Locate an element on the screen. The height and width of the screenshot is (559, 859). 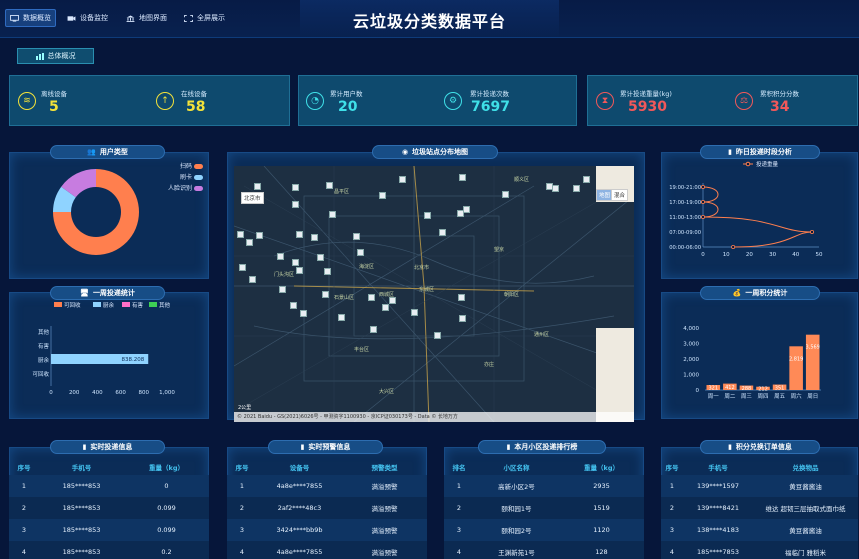
nav-data-overview: 数据概览 is located at coordinates (30, 18).